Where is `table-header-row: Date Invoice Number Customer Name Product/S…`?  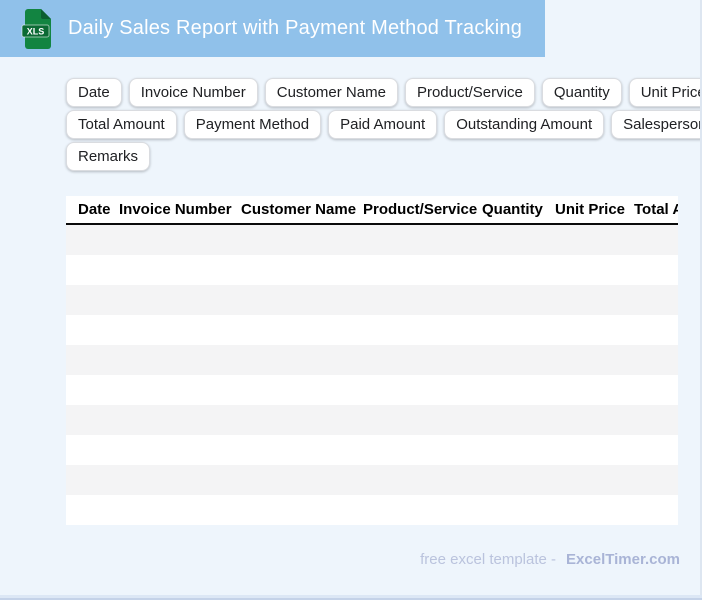 table-header-row: Date Invoice Number Customer Name Product/S… is located at coordinates (372, 210).